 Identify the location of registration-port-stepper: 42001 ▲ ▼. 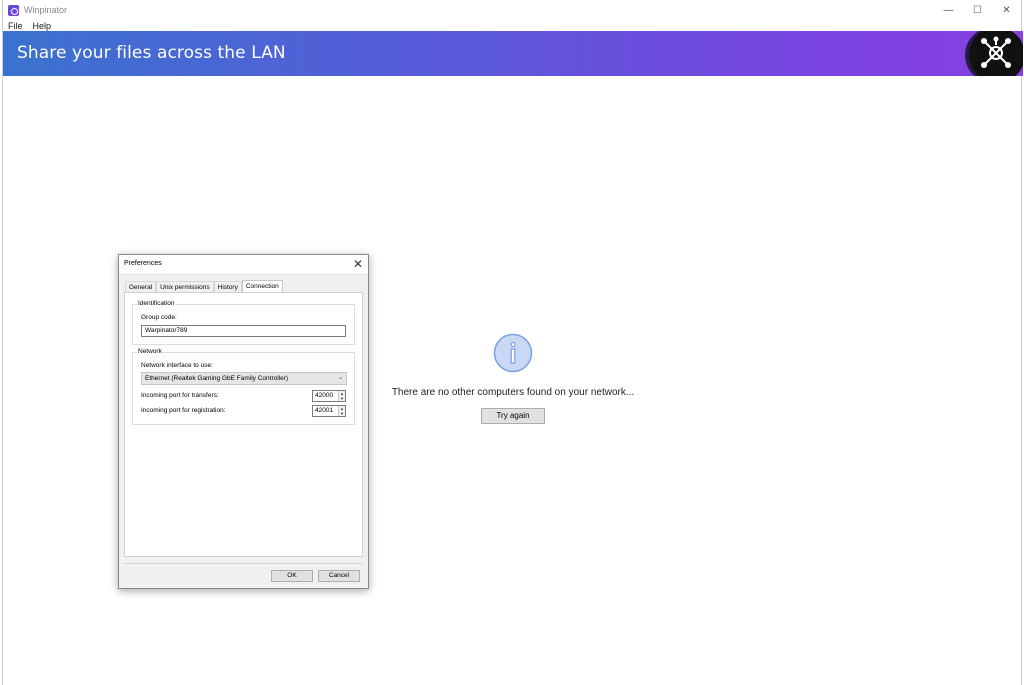
(329, 411).